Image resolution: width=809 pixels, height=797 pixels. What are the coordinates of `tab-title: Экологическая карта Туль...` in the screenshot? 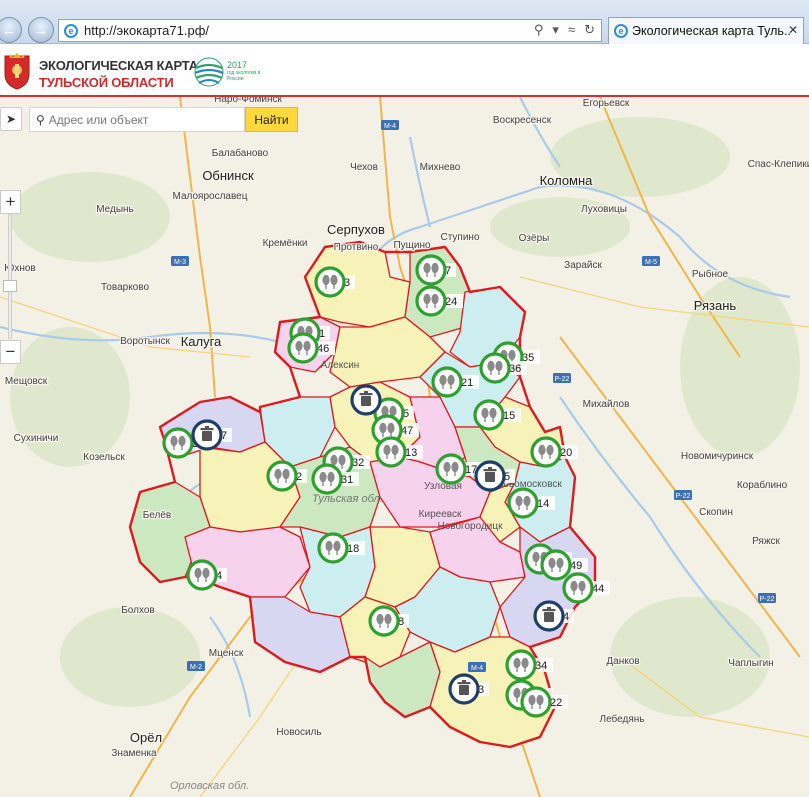 It's located at (712, 31).